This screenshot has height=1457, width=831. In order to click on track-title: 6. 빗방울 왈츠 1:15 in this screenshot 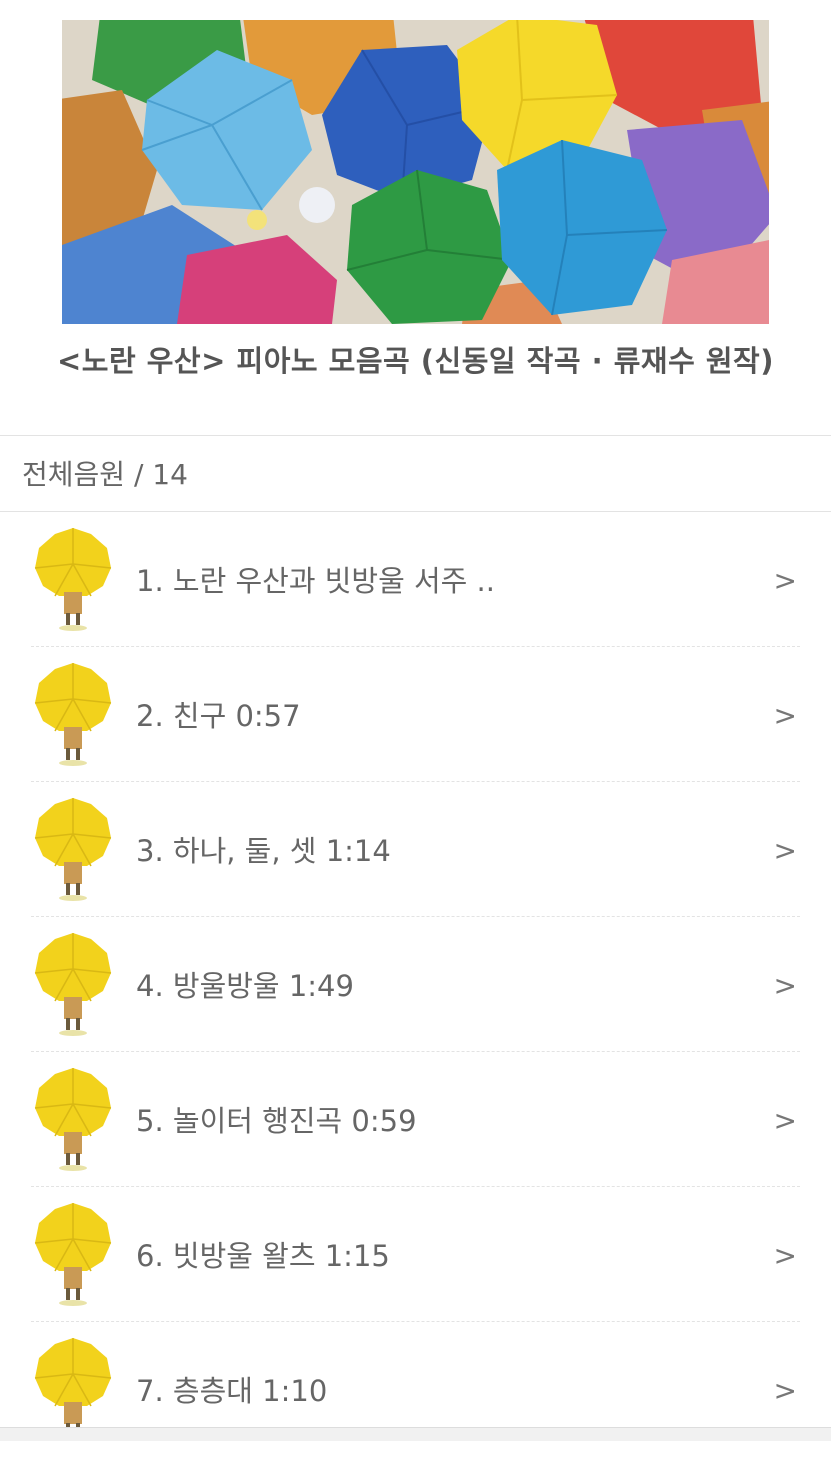, I will do `click(263, 1256)`.